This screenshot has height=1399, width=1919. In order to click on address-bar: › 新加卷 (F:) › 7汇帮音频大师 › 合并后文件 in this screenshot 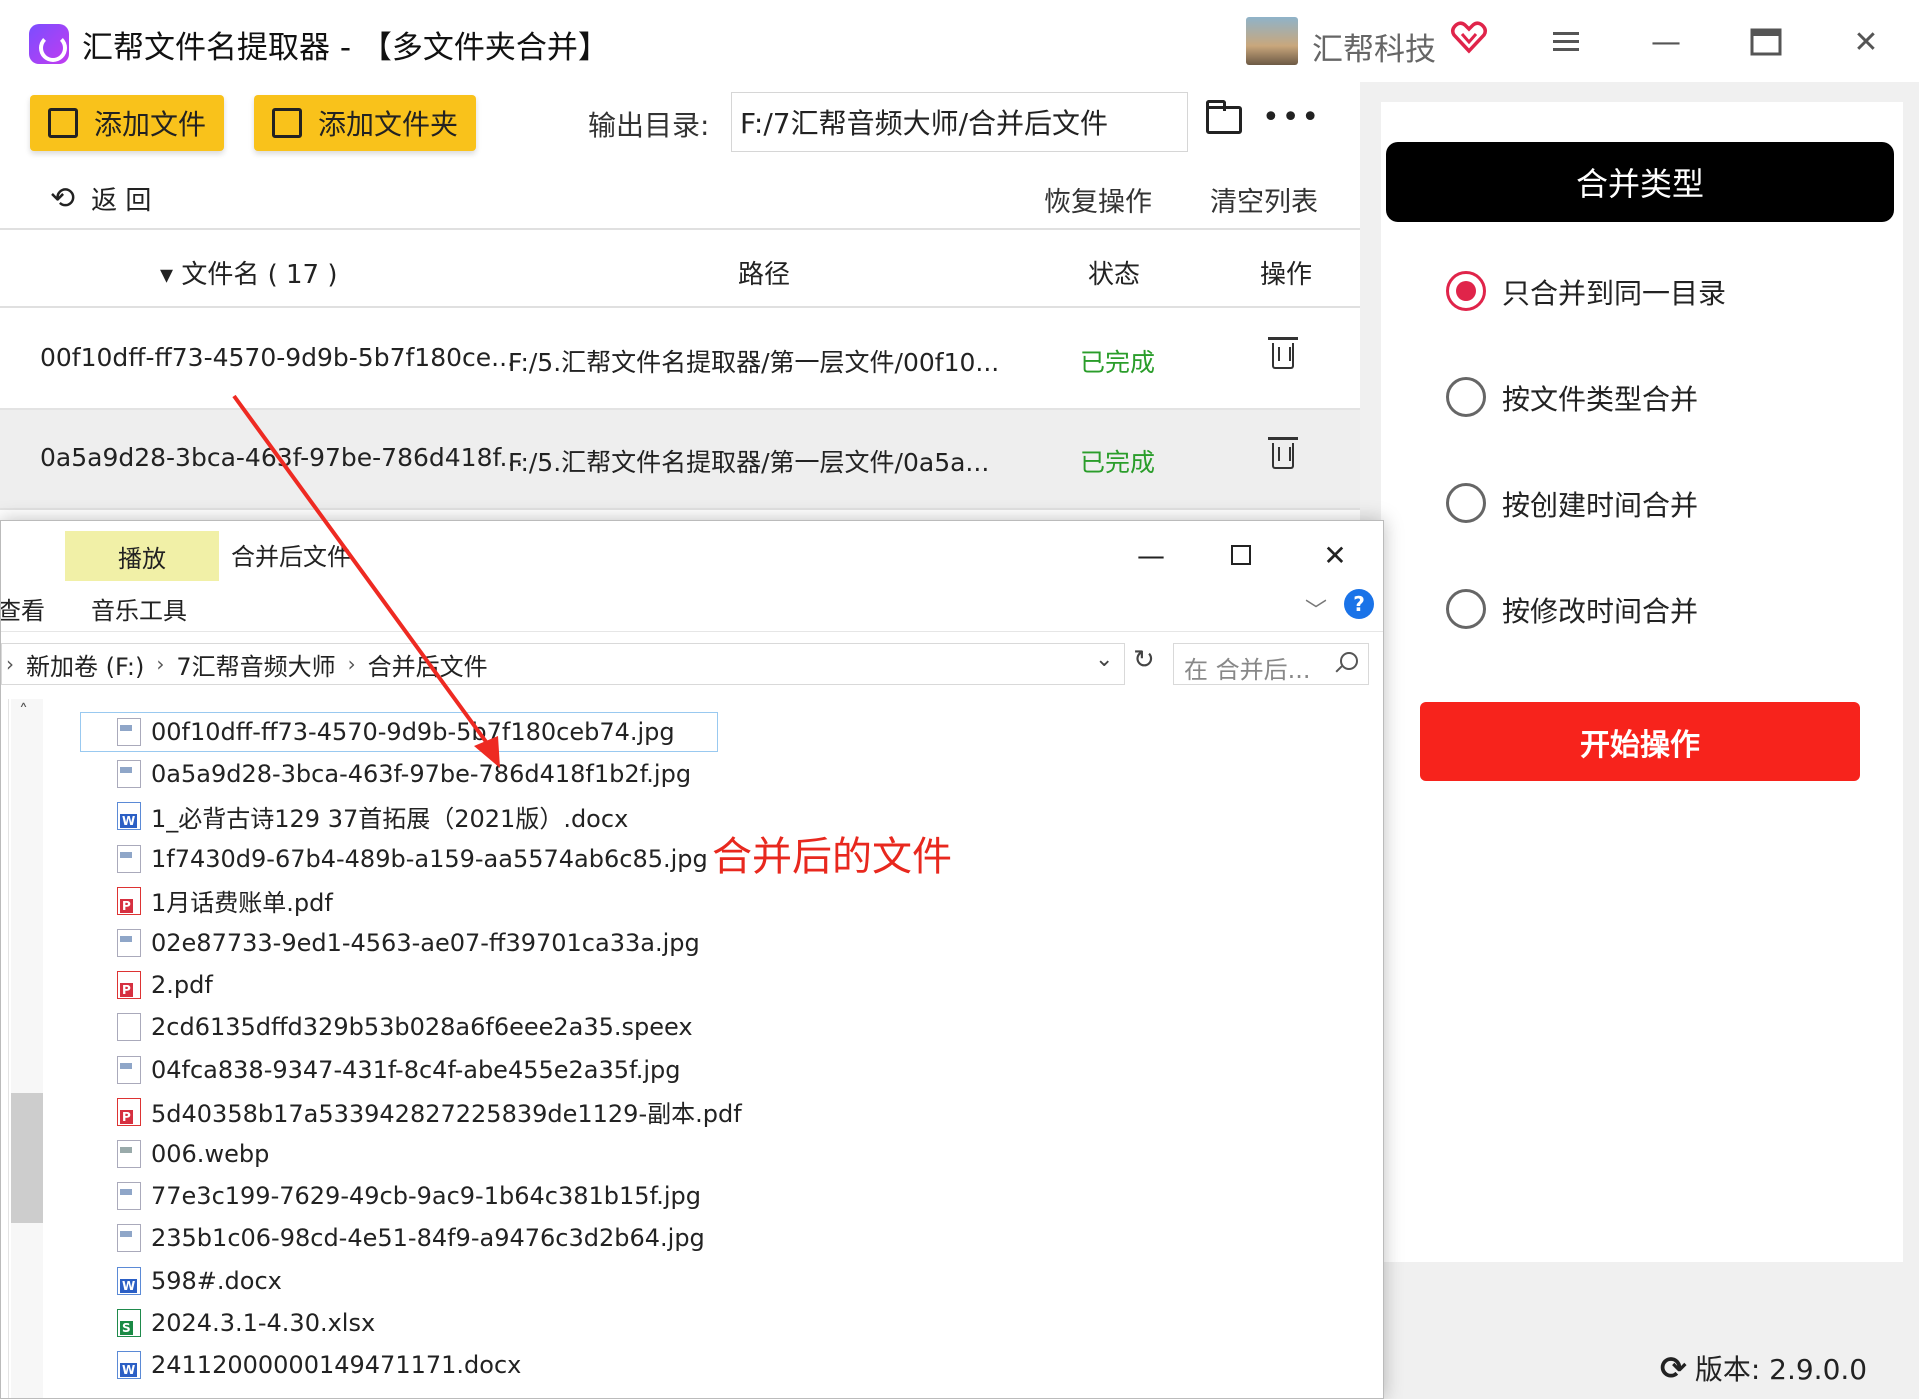, I will do `click(563, 664)`.